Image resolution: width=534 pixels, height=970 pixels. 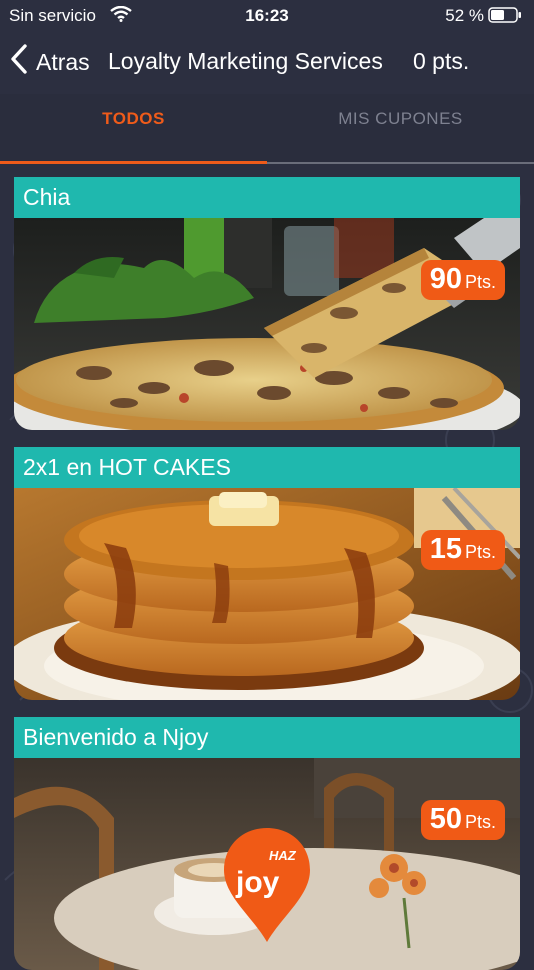 I want to click on haz-joy-logo-icon: HAZ joy, so click(x=267, y=885).